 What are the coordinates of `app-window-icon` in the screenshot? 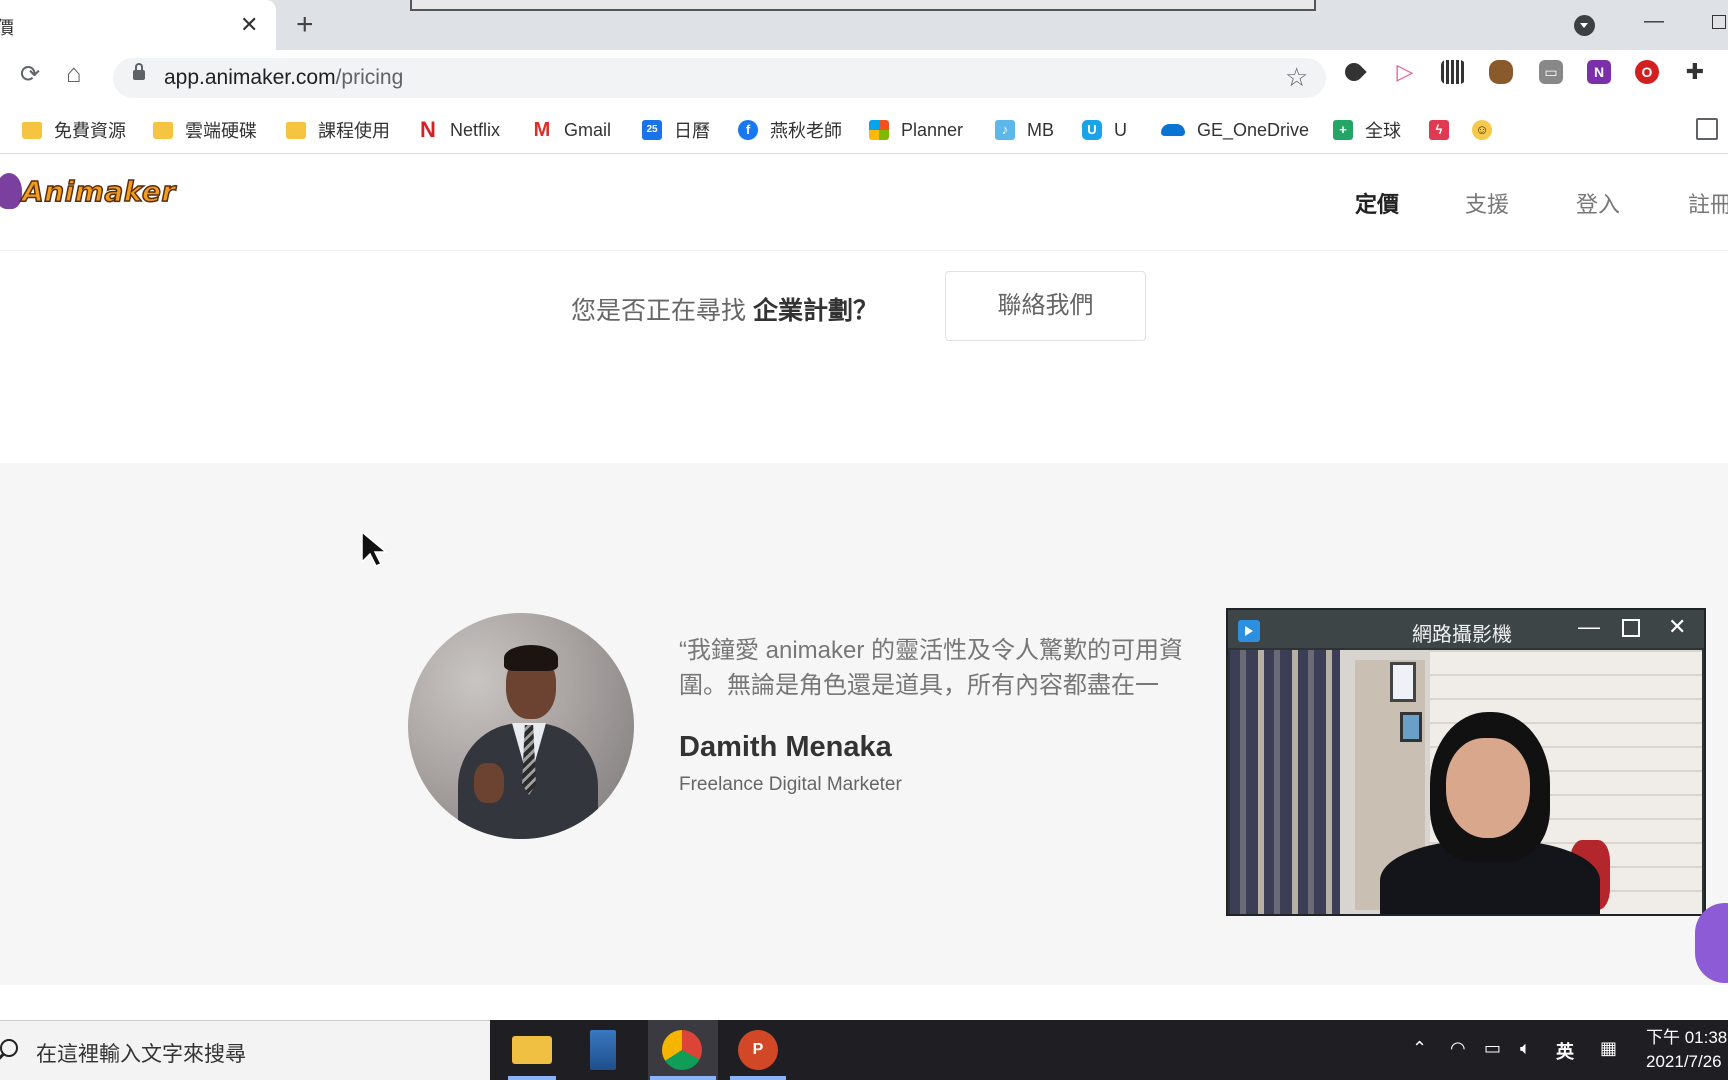 It's located at (603, 1050).